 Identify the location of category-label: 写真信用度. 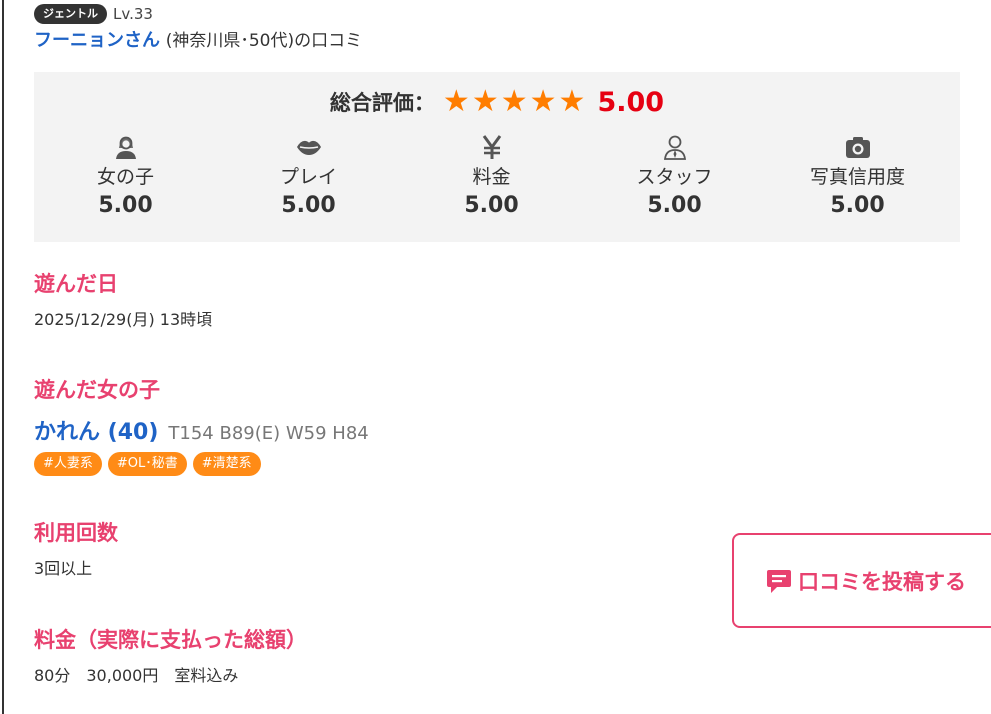
(857, 177).